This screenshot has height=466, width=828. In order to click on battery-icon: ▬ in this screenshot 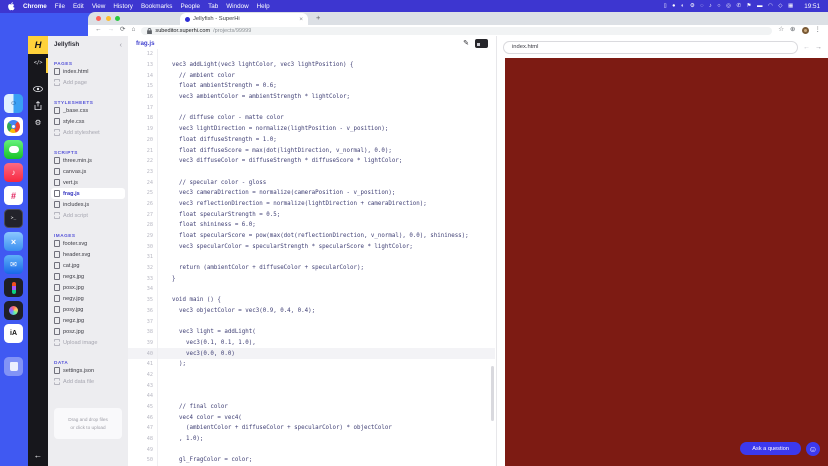, I will do `click(760, 6)`.